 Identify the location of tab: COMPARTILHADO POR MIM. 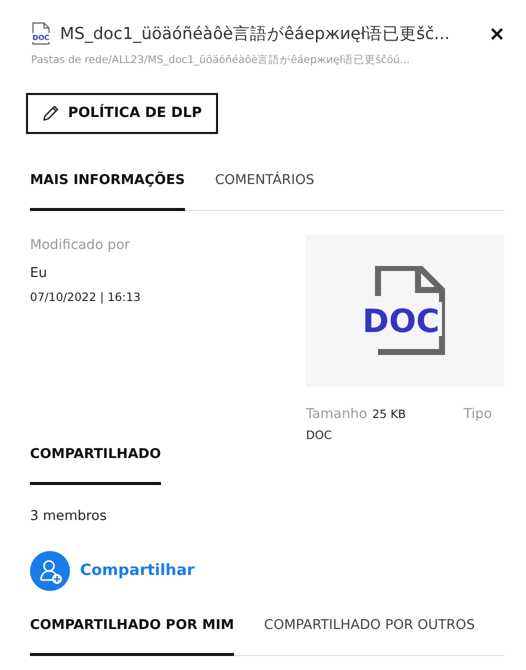
(132, 635).